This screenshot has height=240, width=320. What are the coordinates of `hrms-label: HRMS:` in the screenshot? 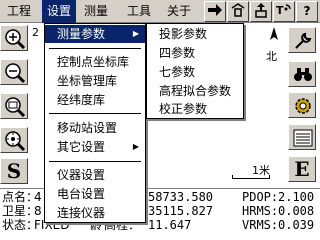 It's located at (260, 211).